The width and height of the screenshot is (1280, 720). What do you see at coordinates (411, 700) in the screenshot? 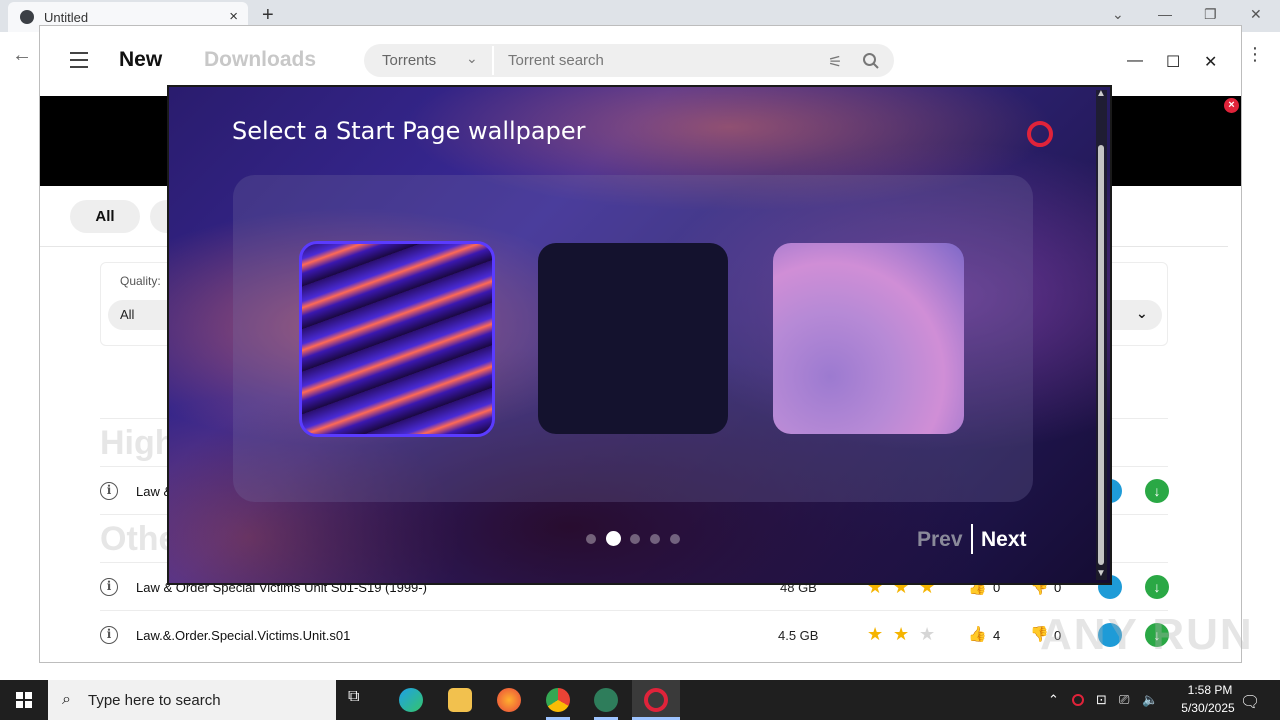
I see `edge-icon` at bounding box center [411, 700].